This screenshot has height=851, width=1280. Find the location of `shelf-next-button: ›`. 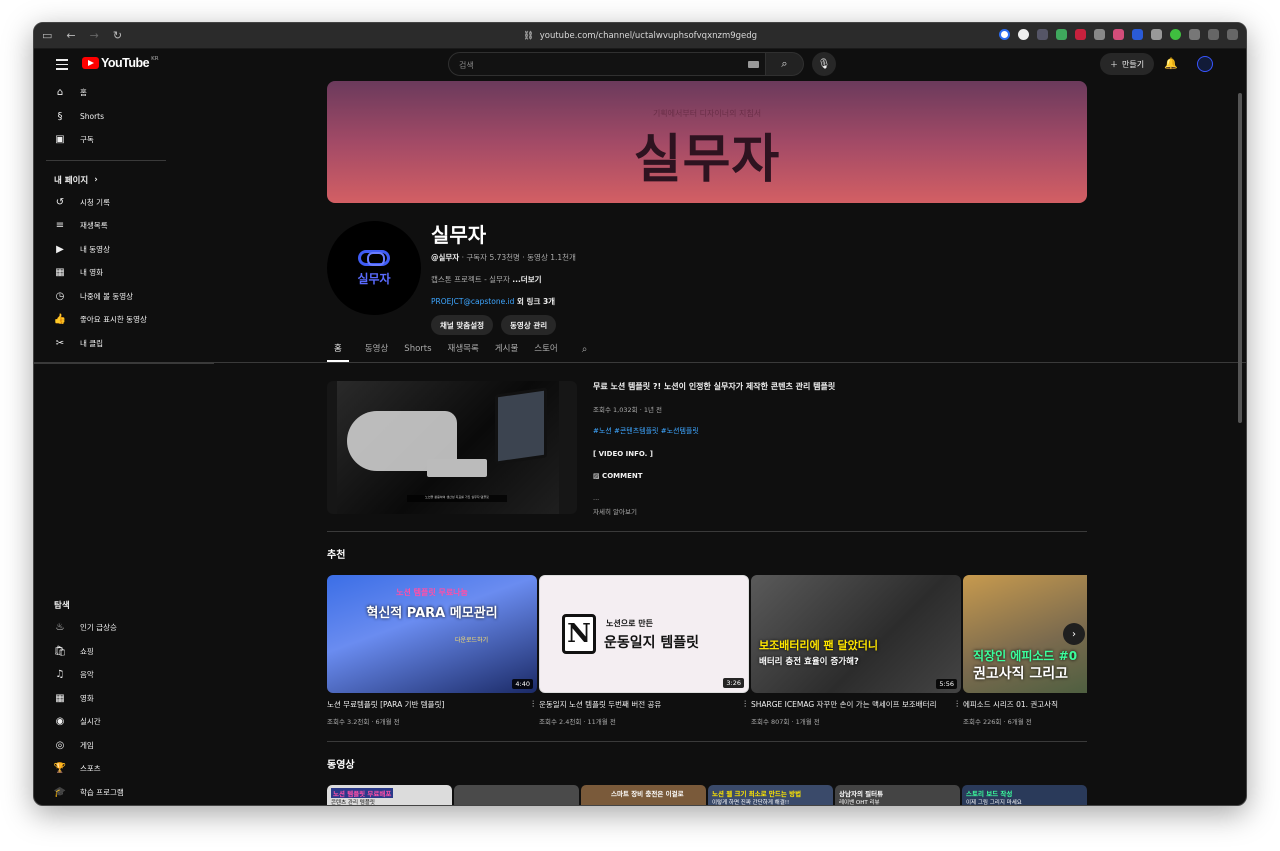

shelf-next-button: › is located at coordinates (1074, 634).